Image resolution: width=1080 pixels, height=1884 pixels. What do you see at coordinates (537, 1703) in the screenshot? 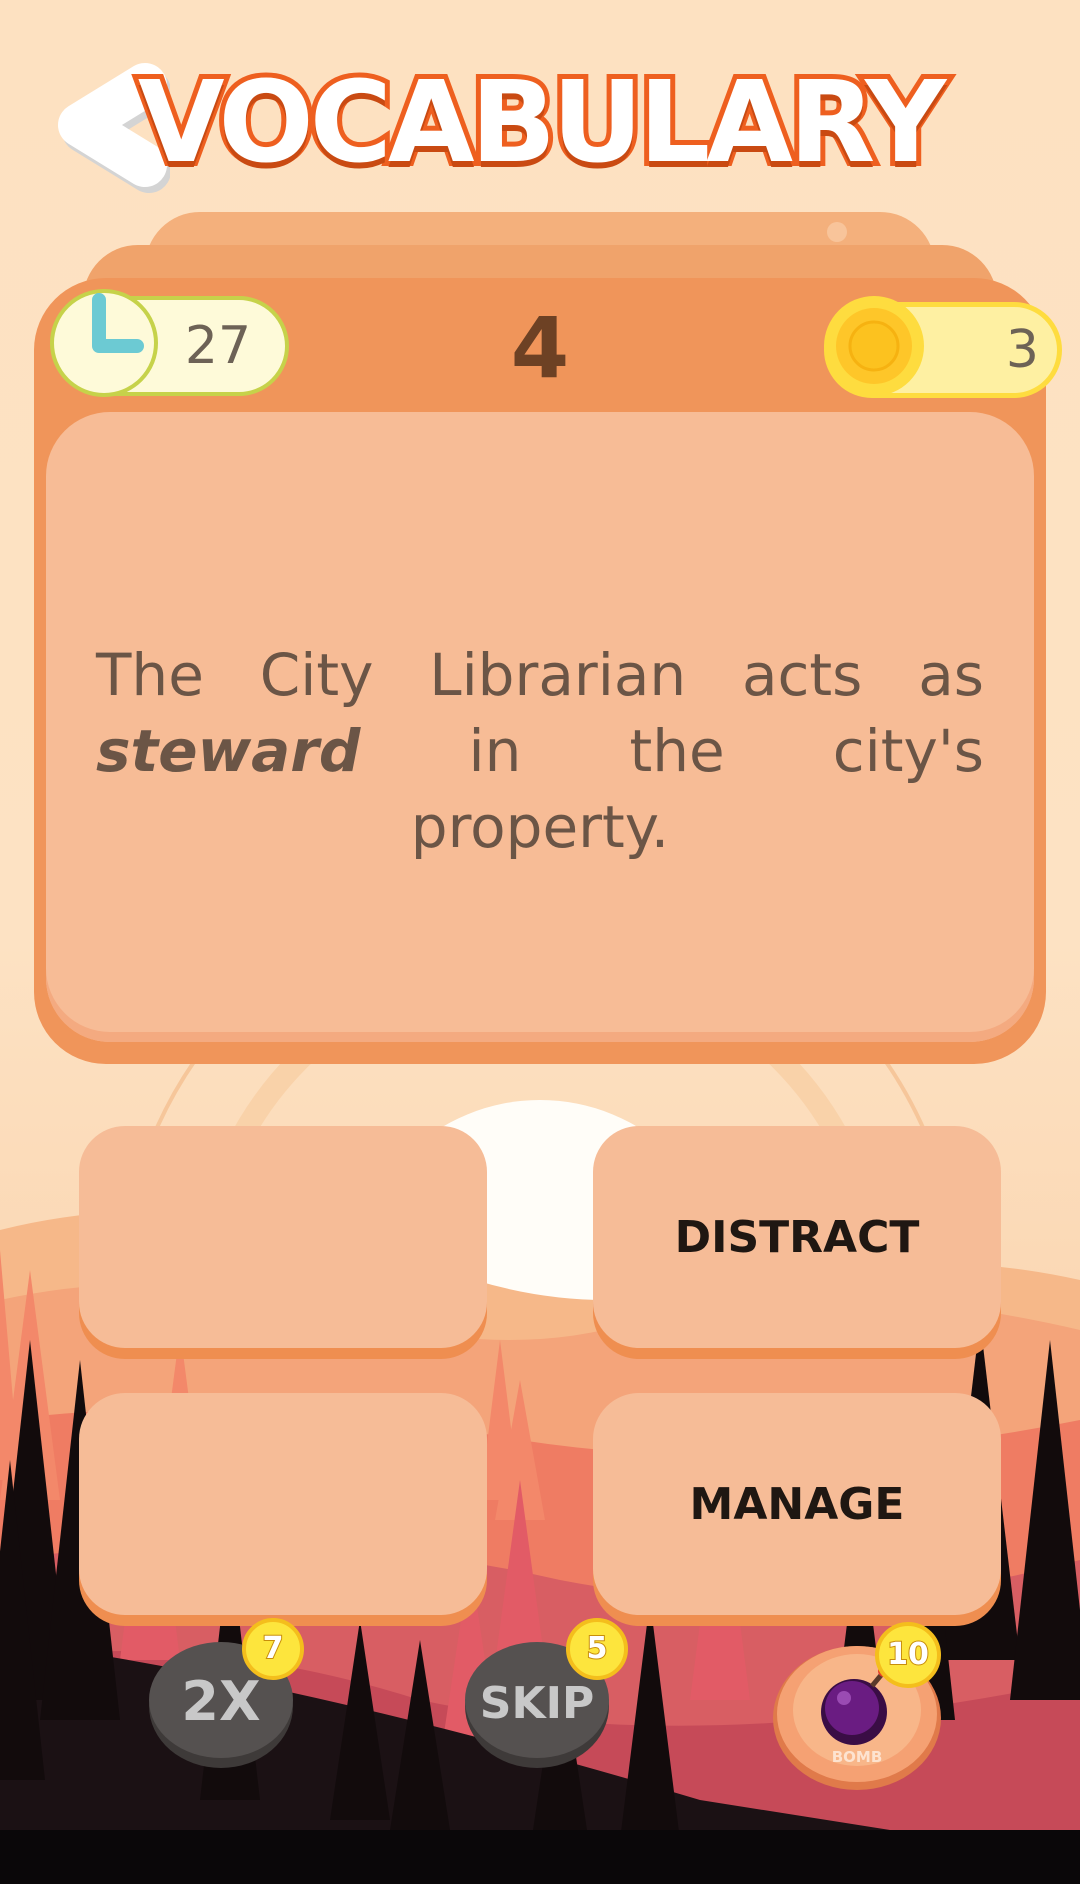
I see `skip-label: SKIP` at bounding box center [537, 1703].